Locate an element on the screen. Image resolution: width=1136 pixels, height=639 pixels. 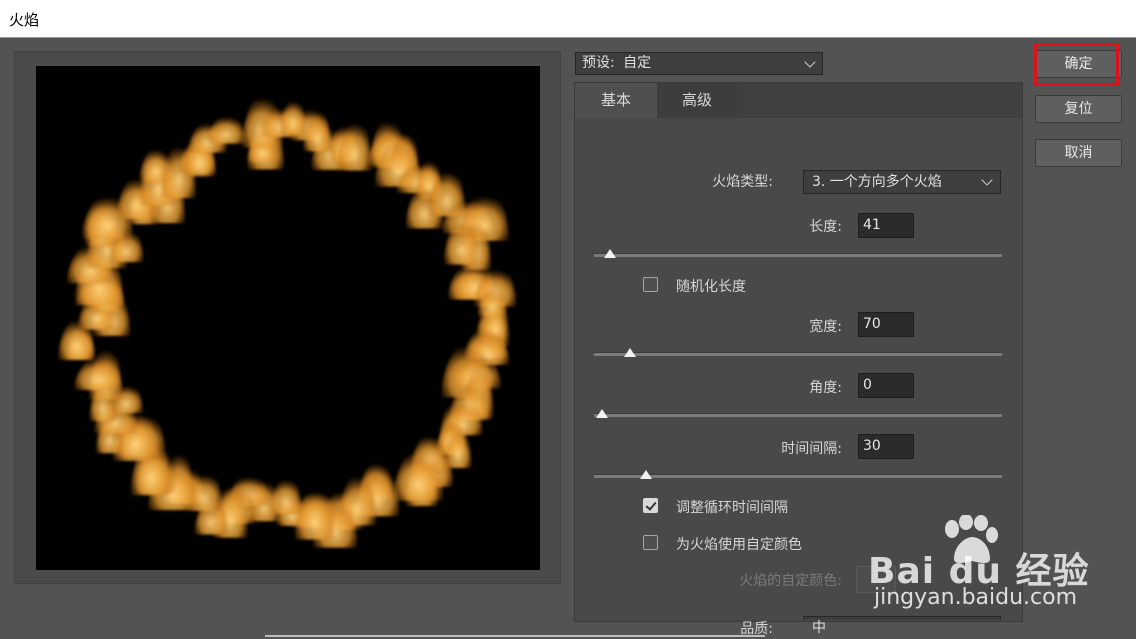
interval-slider-track is located at coordinates (798, 476).